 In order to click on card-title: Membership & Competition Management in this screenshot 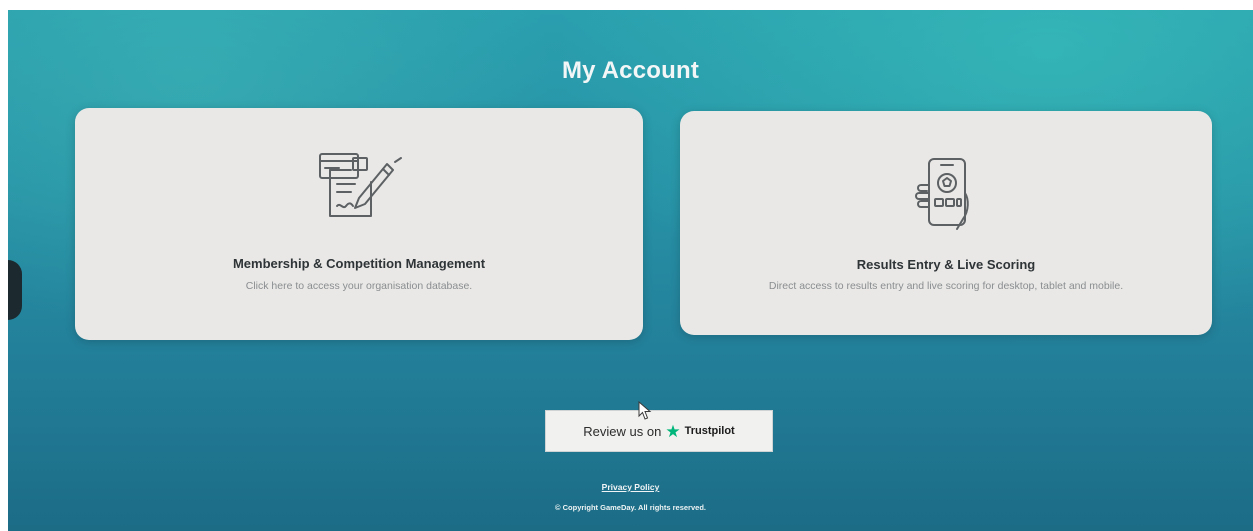, I will do `click(359, 263)`.